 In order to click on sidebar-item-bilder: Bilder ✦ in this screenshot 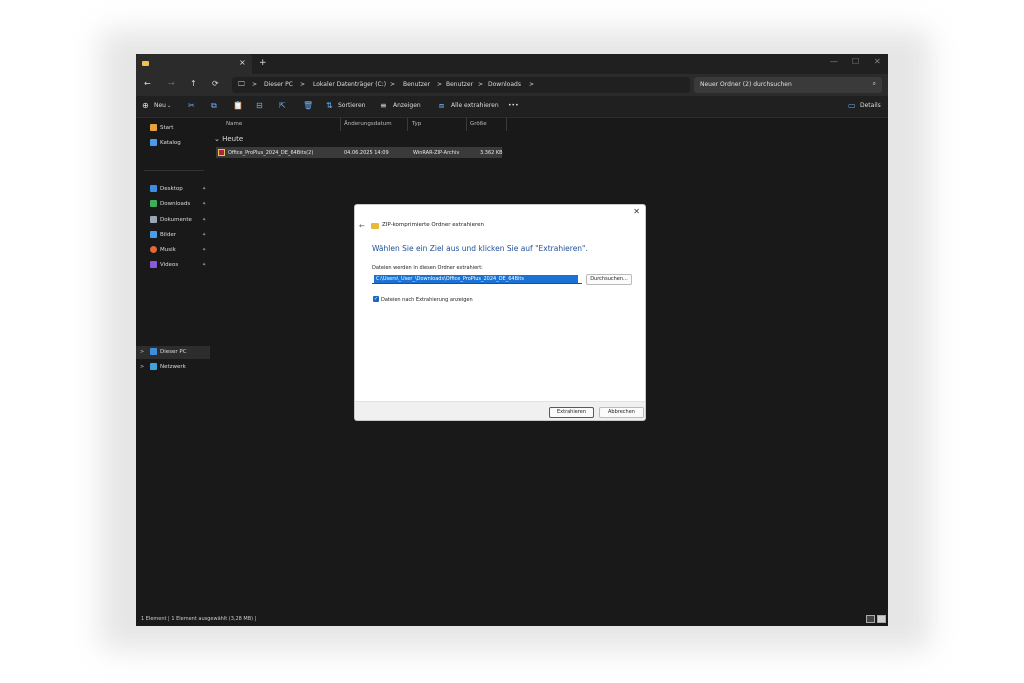, I will do `click(173, 235)`.